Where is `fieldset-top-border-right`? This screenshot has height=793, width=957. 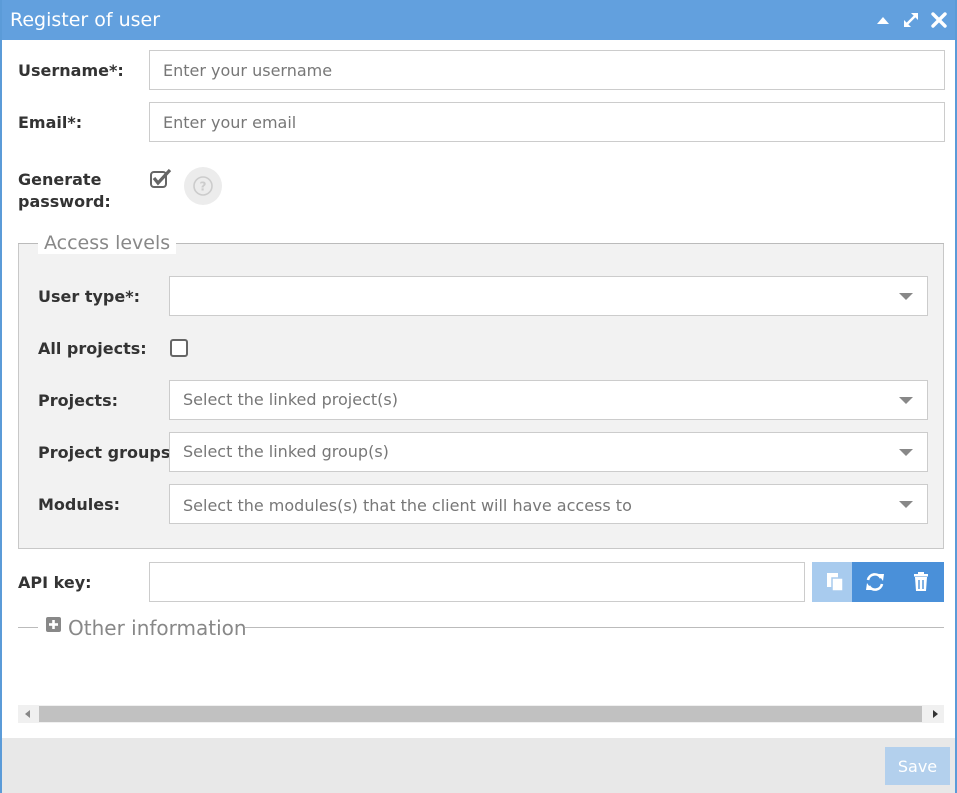 fieldset-top-border-right is located at coordinates (557, 243).